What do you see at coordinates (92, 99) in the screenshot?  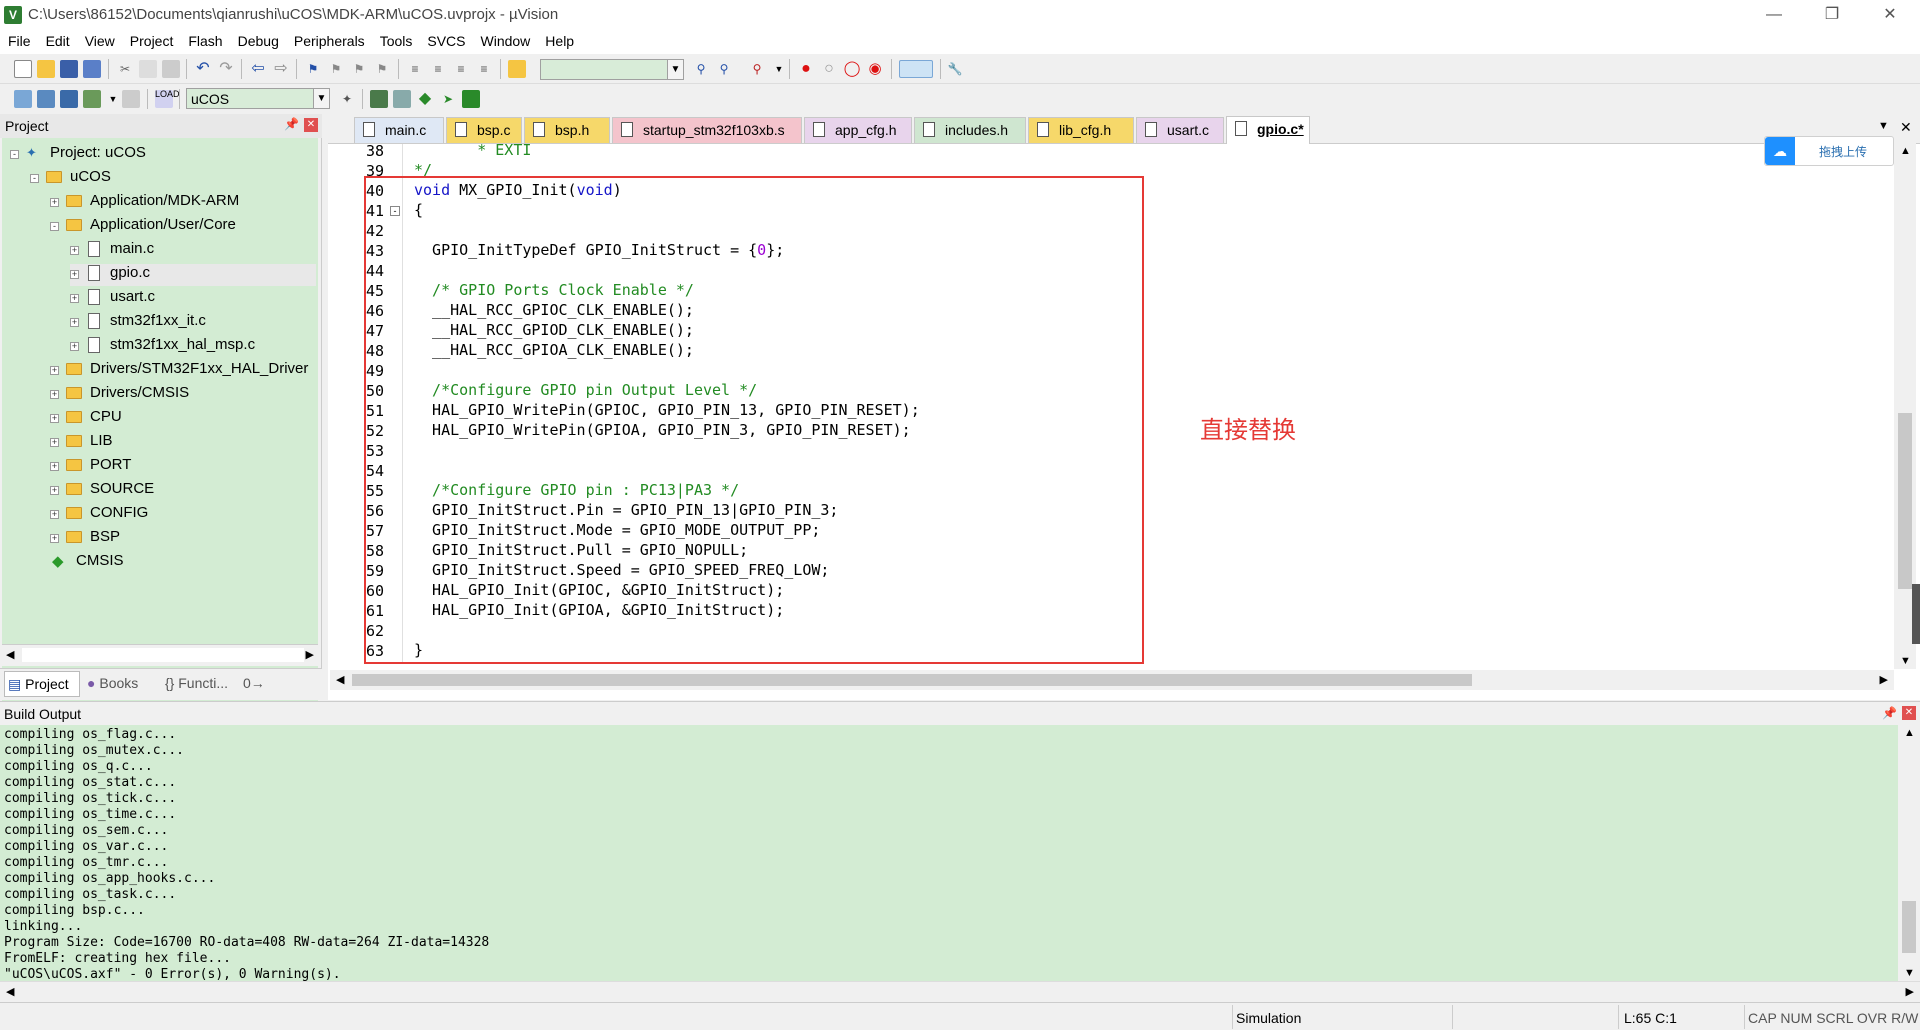 I see `batch-build-icon` at bounding box center [92, 99].